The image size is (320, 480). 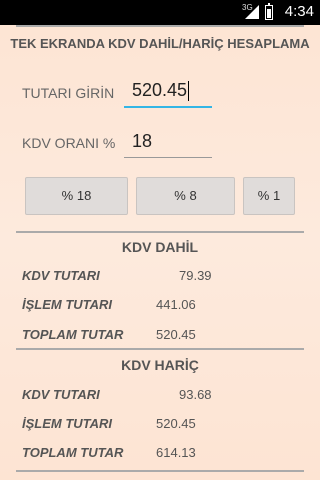 What do you see at coordinates (195, 394) in the screenshot?
I see `haric-kdv-value: 93.68` at bounding box center [195, 394].